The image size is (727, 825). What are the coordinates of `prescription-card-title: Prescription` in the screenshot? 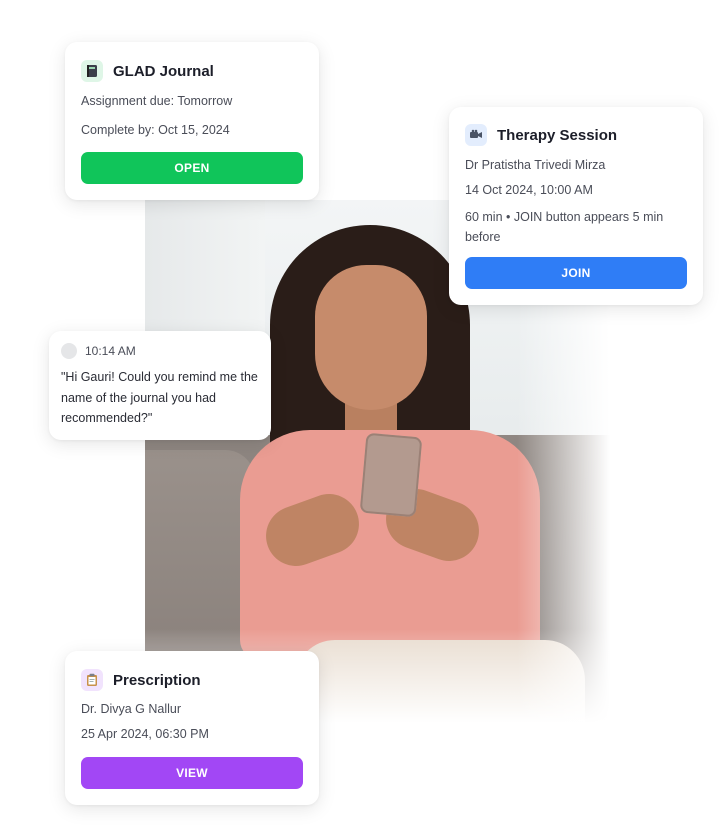 It's located at (157, 680).